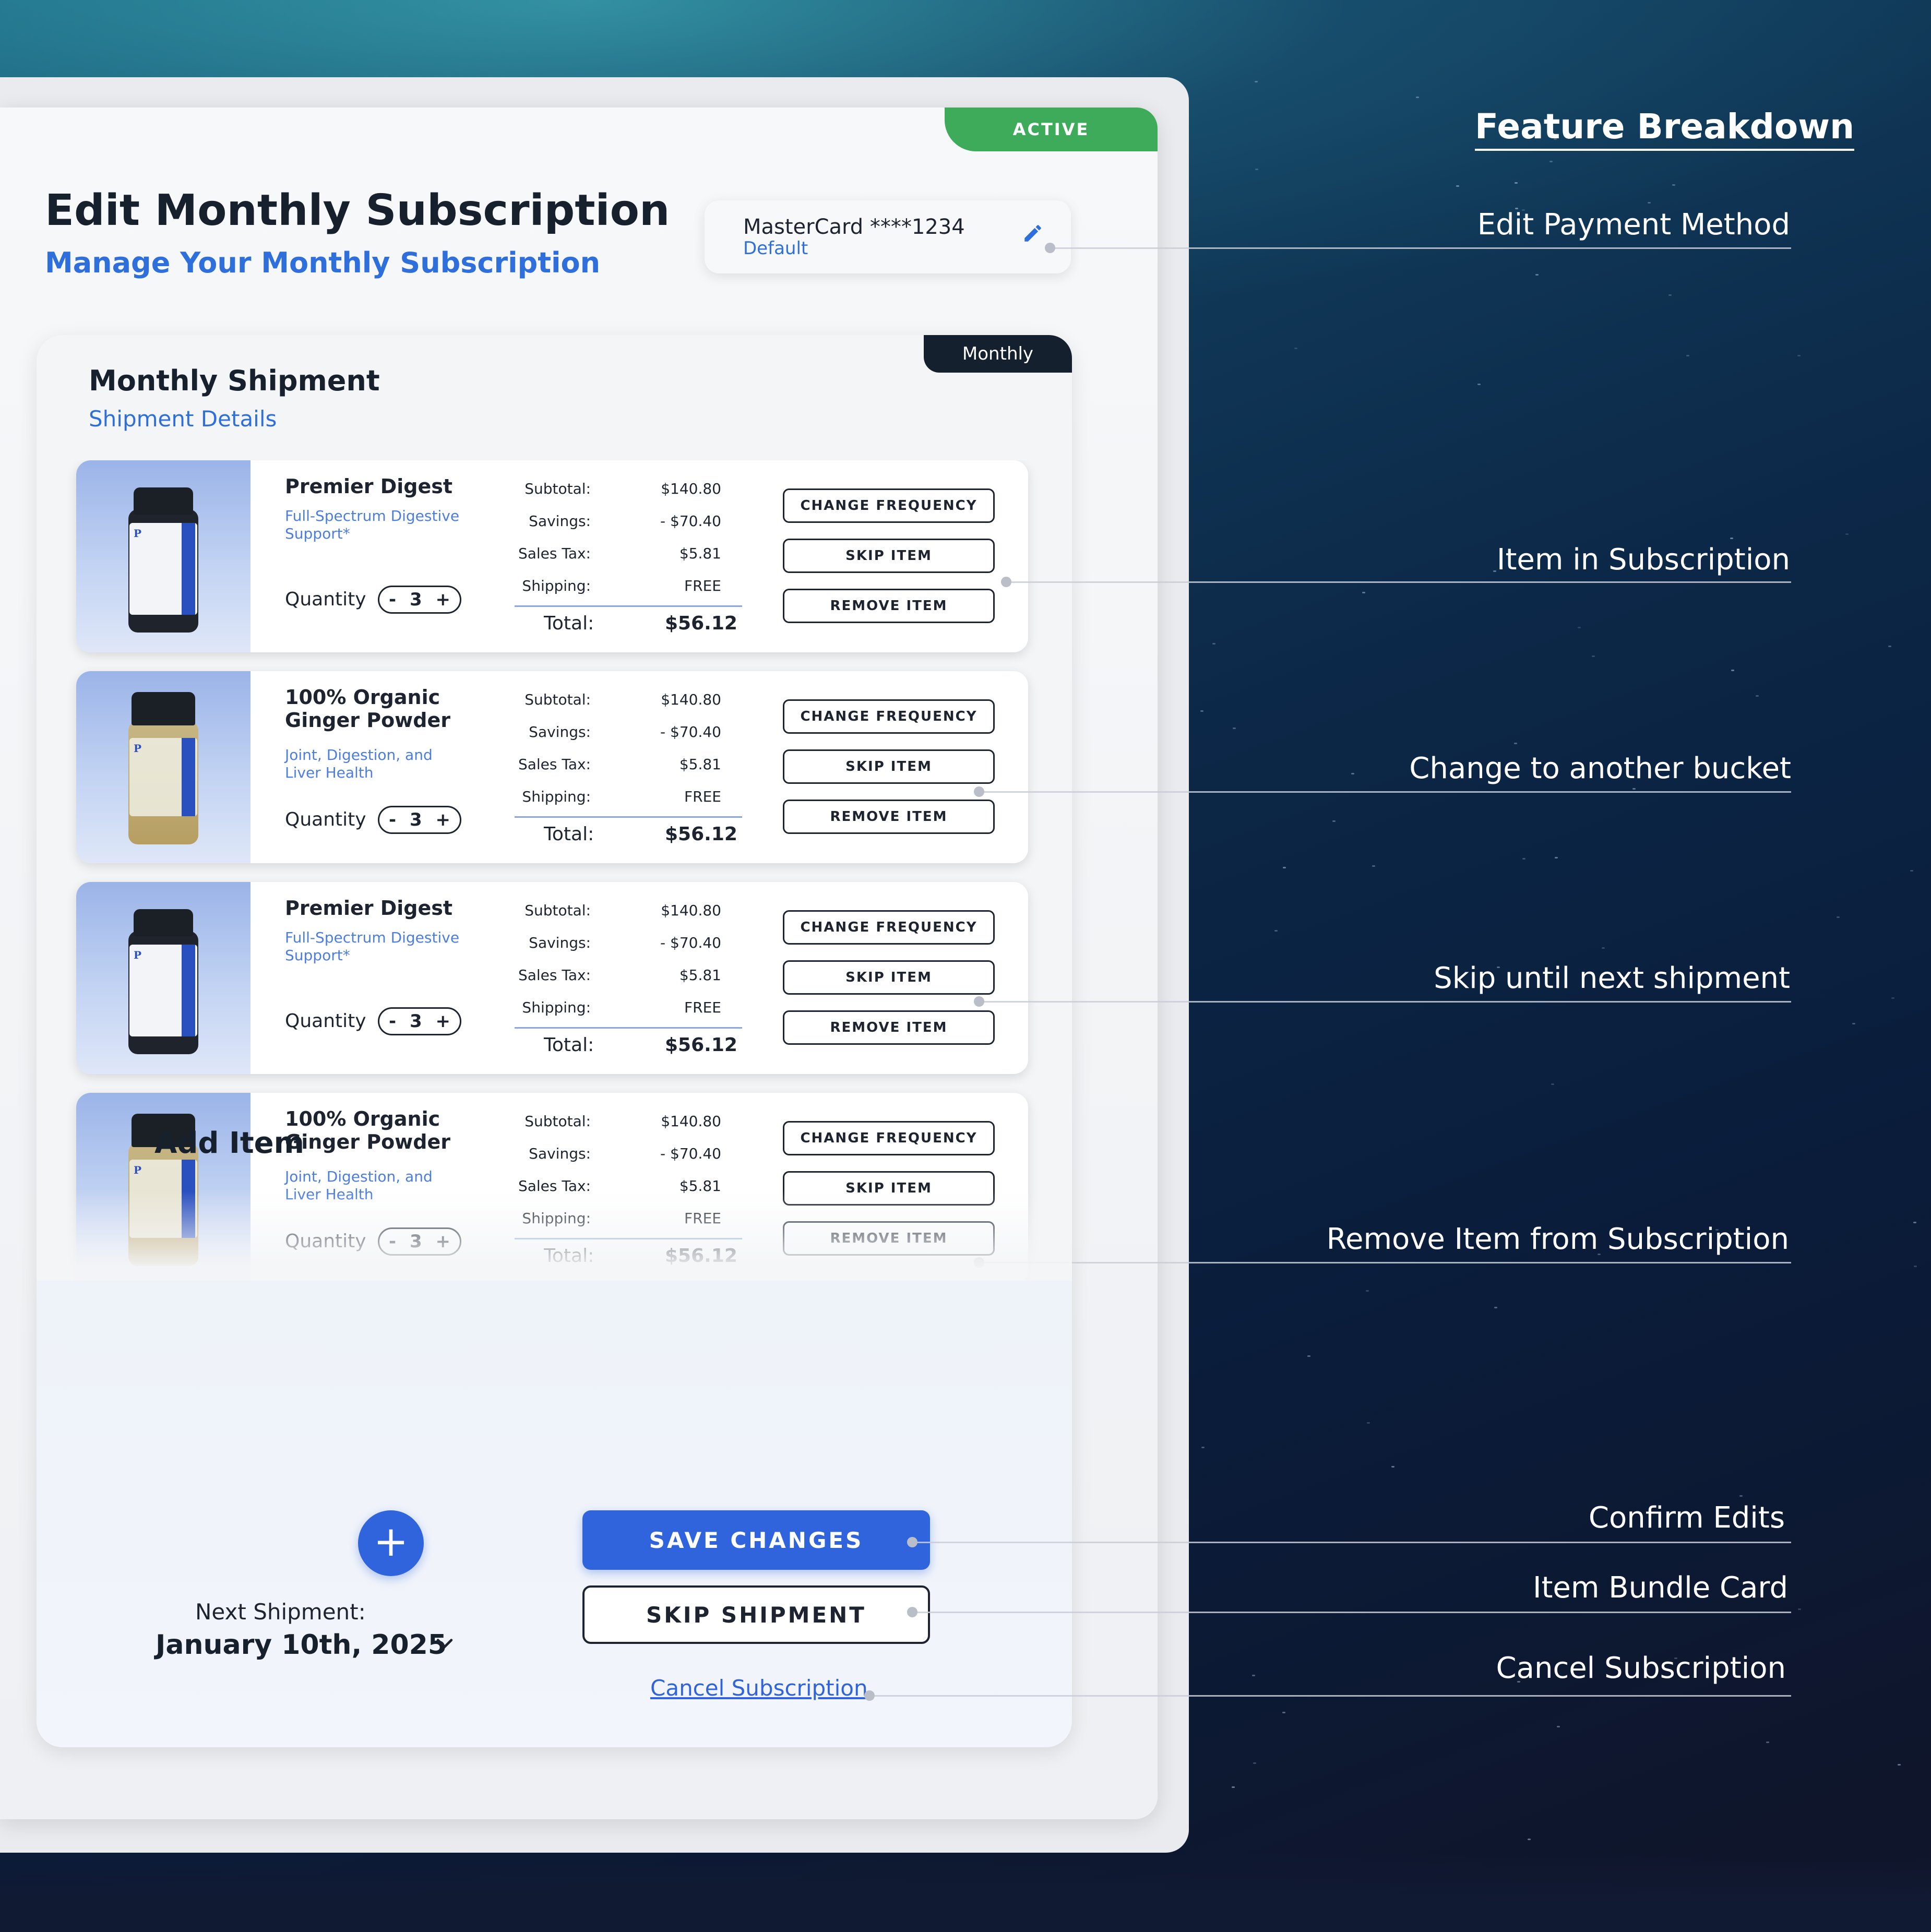 The image size is (1931, 1932). Describe the element at coordinates (1633, 225) in the screenshot. I see `callout-label: Edit Payment Method` at that location.